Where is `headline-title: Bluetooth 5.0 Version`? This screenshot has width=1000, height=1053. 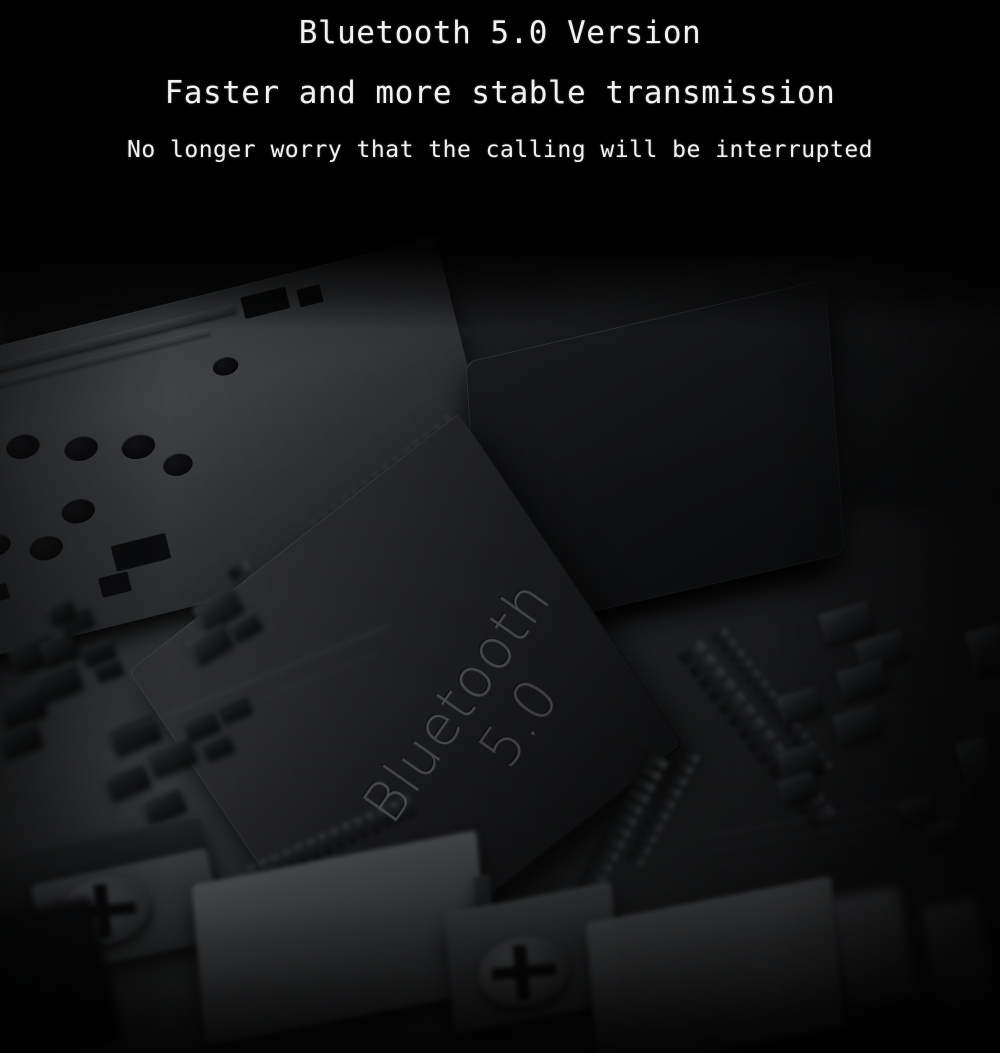
headline-title: Bluetooth 5.0 Version is located at coordinates (500, 33).